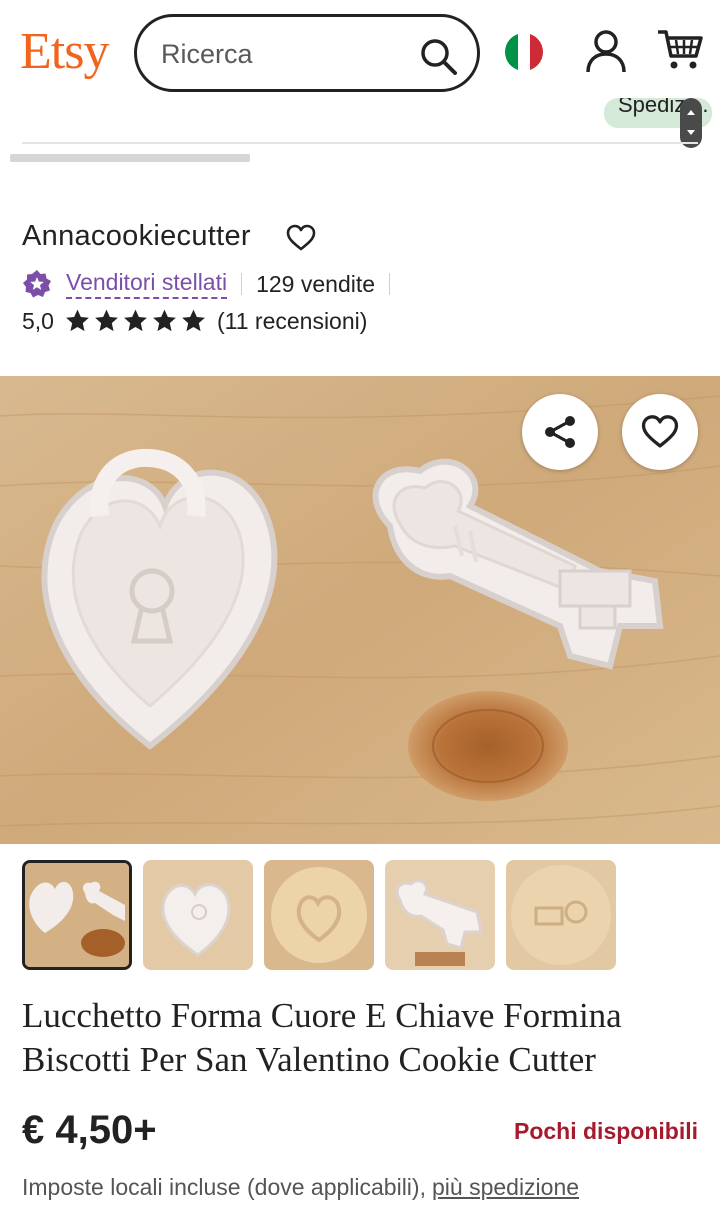  I want to click on sales-count: 129 vendite, so click(316, 283).